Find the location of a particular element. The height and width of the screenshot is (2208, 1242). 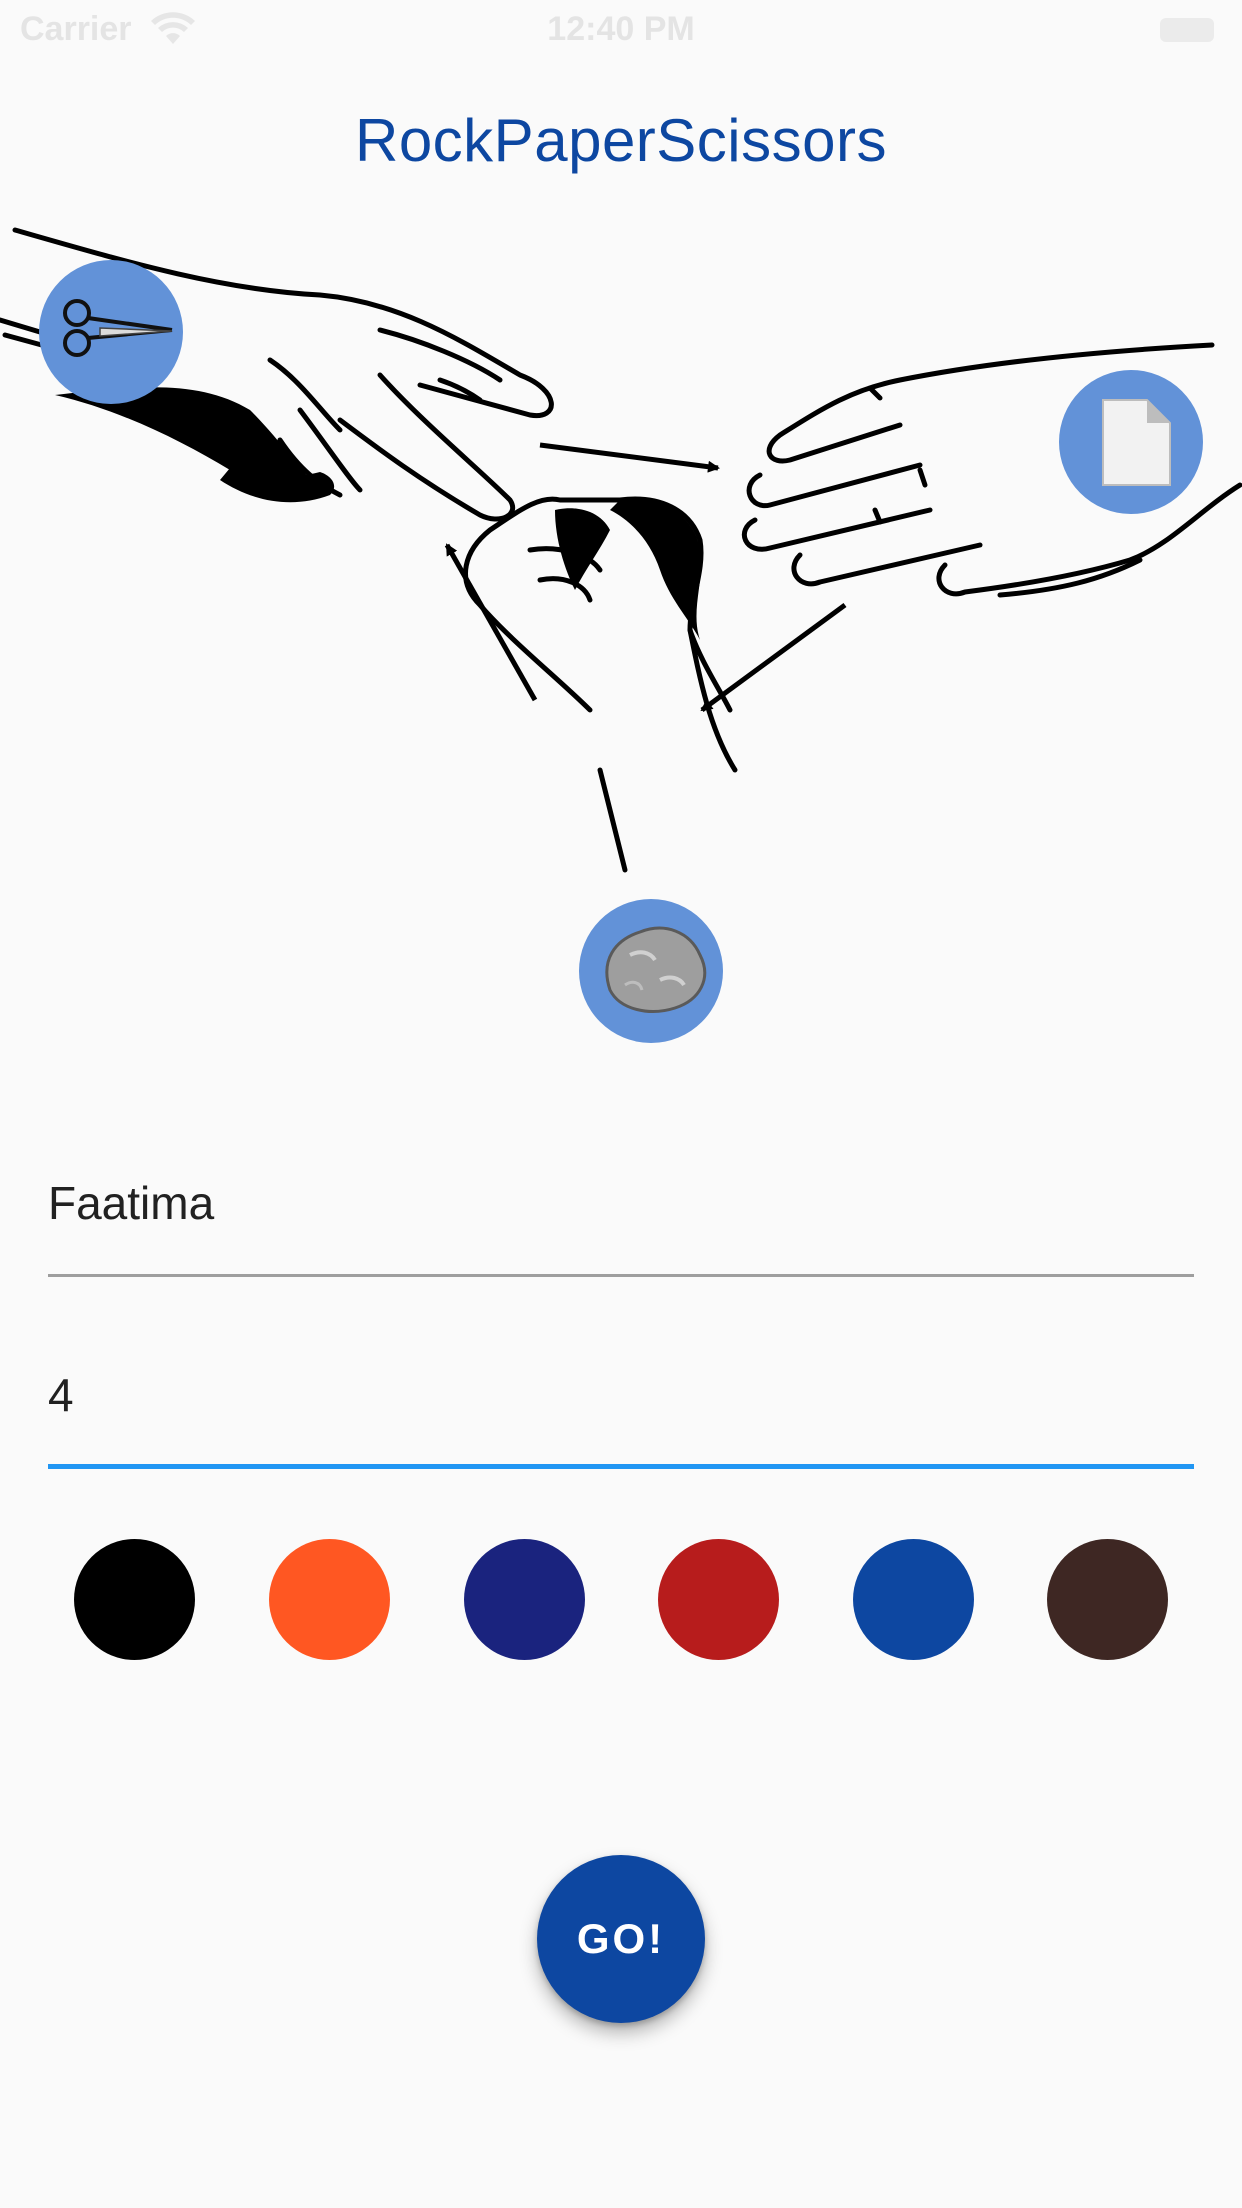

score-input is located at coordinates (621, 1395).